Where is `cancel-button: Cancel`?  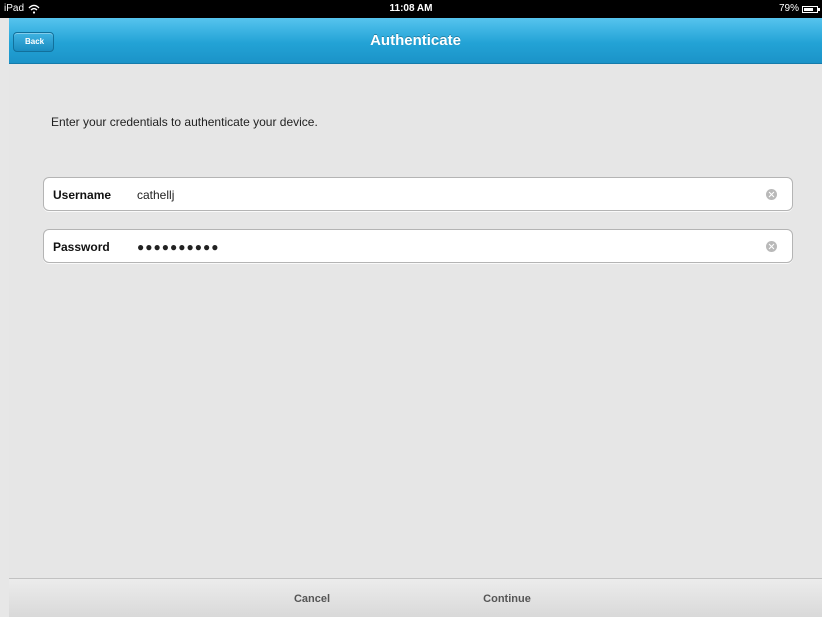
cancel-button: Cancel is located at coordinates (312, 599).